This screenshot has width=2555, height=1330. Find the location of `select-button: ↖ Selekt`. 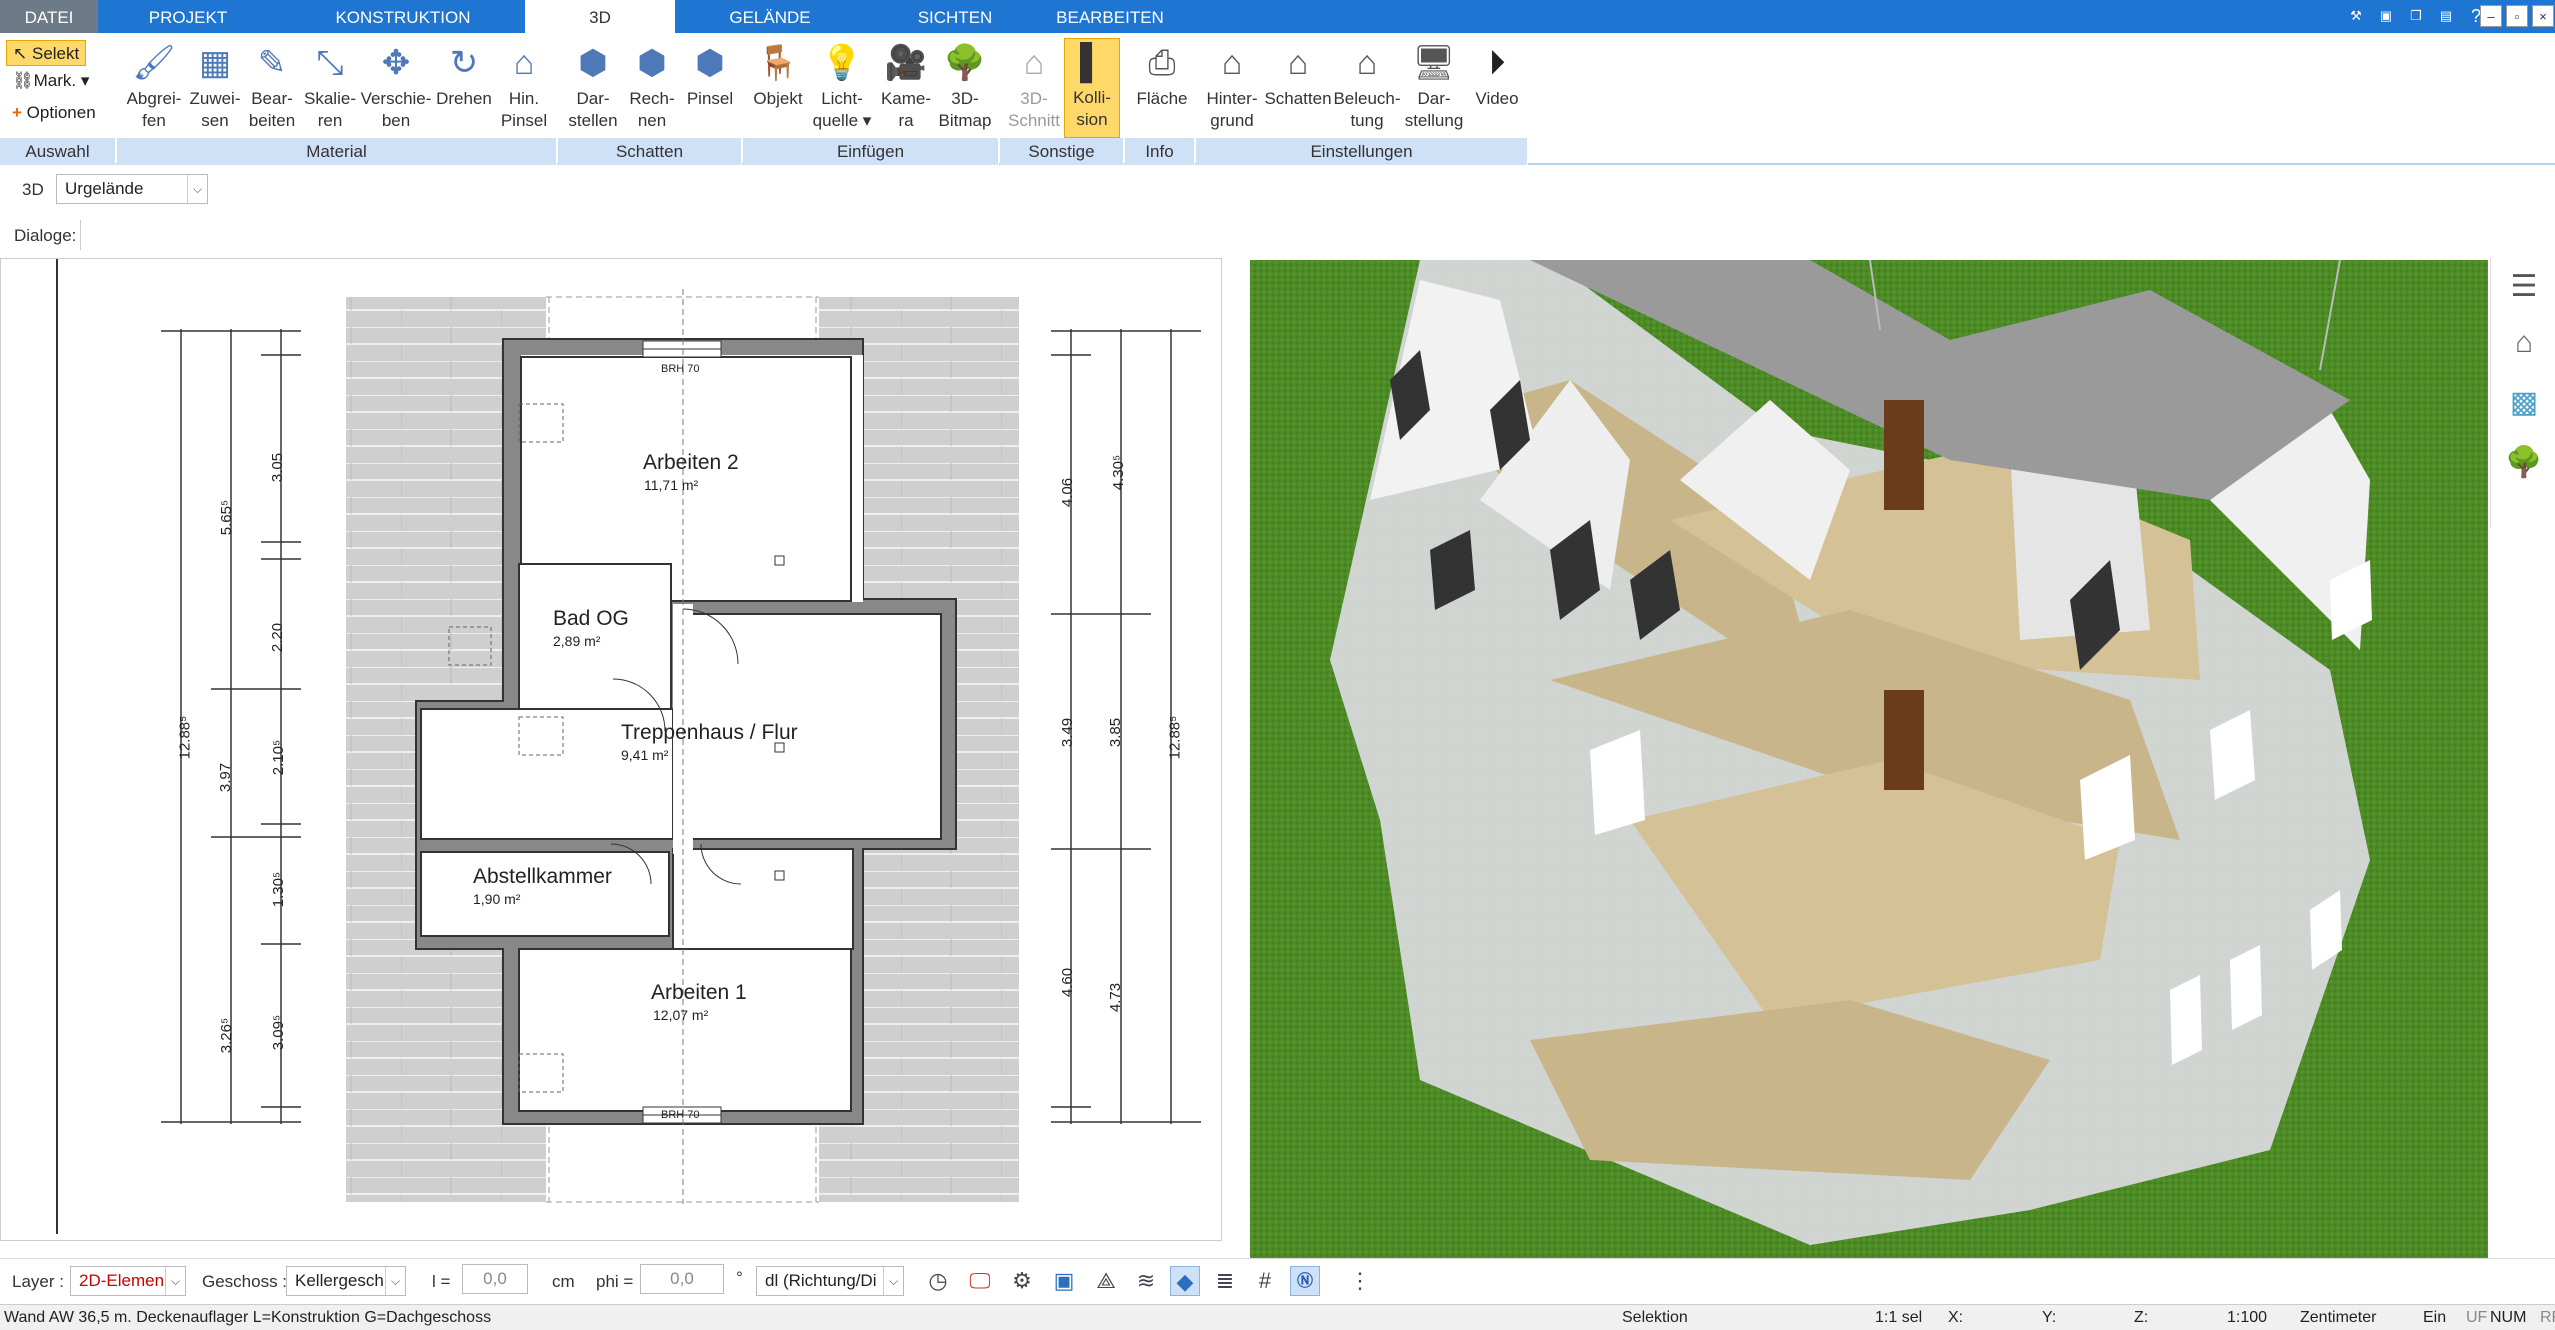

select-button: ↖ Selekt is located at coordinates (46, 53).